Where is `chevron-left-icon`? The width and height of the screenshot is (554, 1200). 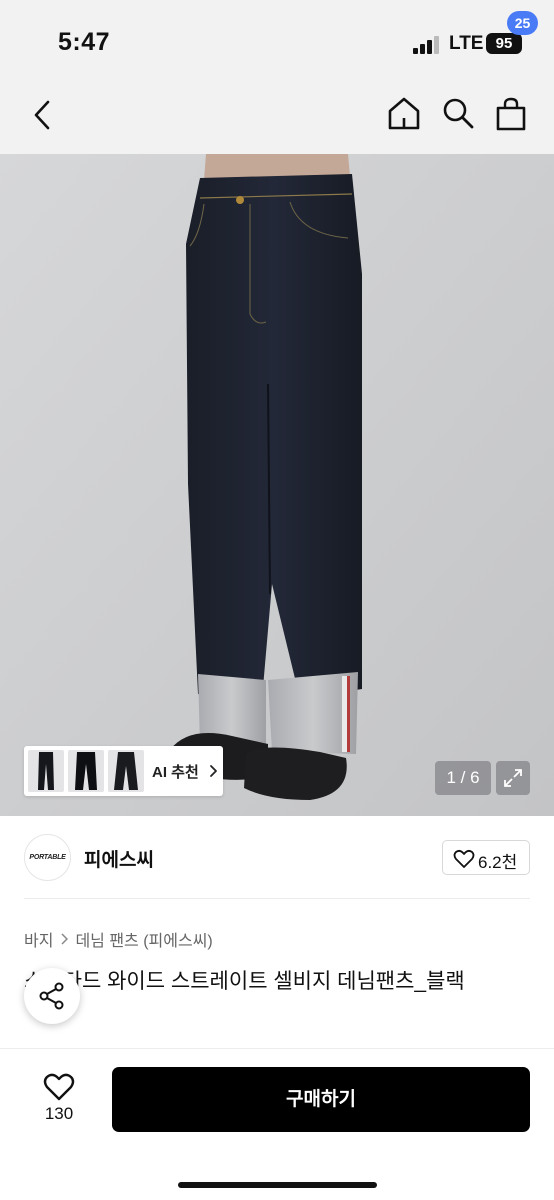
chevron-left-icon is located at coordinates (43, 115).